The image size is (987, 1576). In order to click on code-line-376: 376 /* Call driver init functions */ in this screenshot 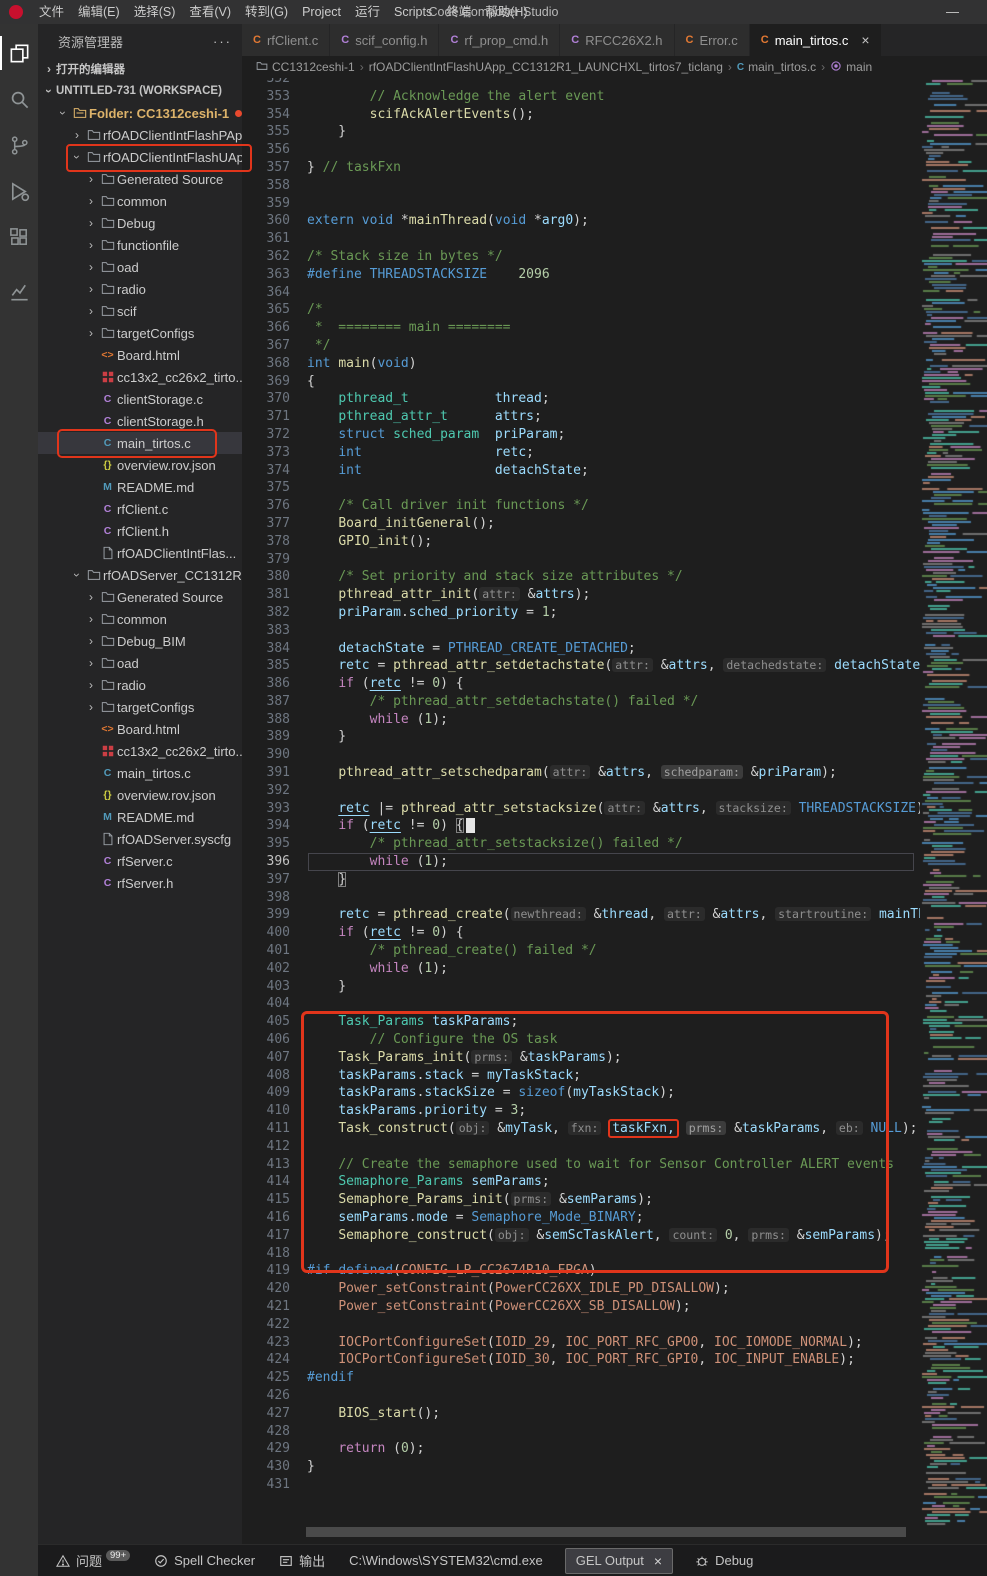, I will do `click(581, 506)`.